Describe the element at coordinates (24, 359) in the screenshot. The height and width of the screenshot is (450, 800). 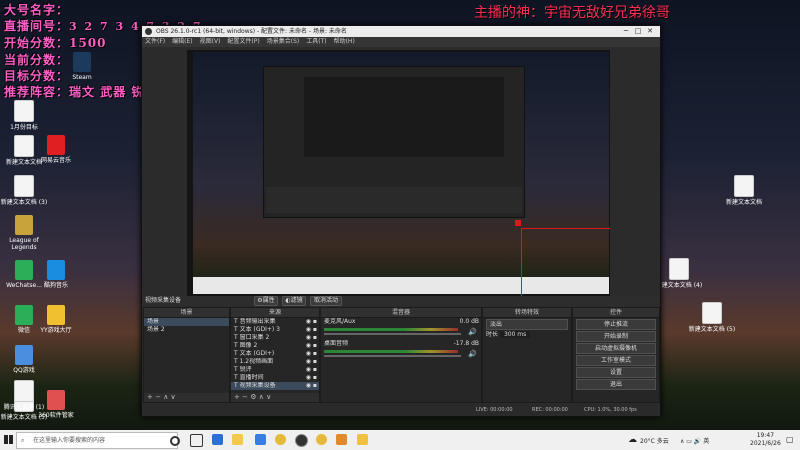
I see `desktop-icon: QQ游戏` at that location.